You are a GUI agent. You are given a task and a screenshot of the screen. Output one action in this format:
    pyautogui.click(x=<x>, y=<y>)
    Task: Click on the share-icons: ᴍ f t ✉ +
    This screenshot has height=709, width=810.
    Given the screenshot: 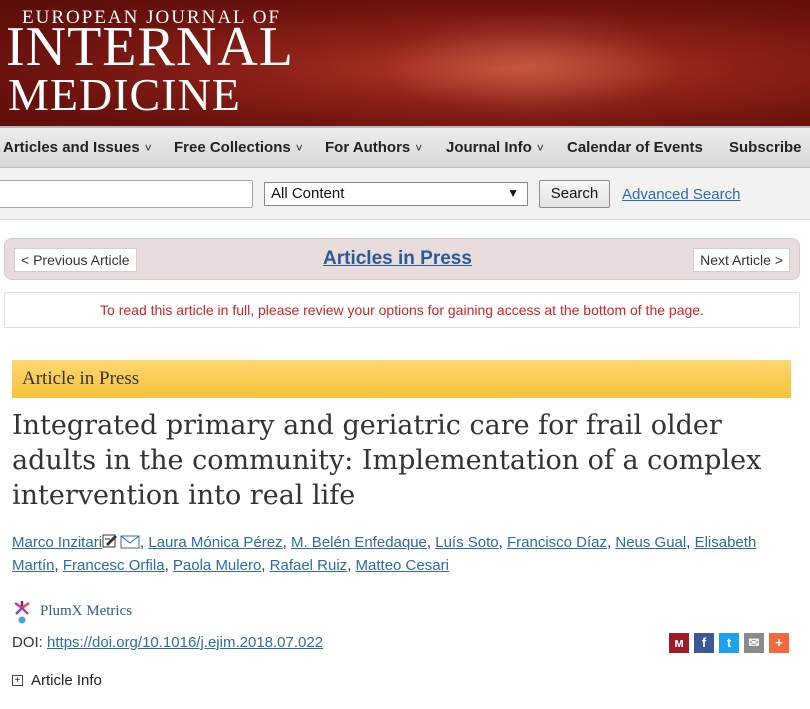 What is the action you would take?
    pyautogui.click(x=729, y=643)
    